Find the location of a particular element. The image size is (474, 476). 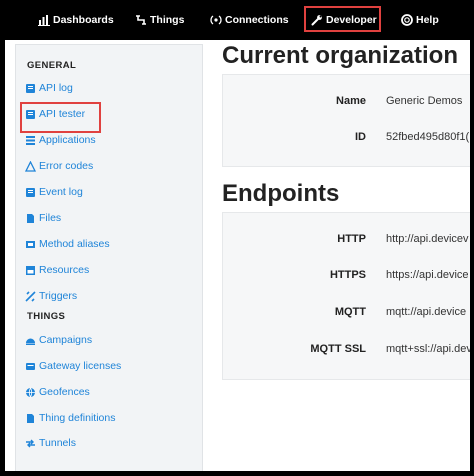

sidebar-item-label: Thing definitions is located at coordinates (77, 418).